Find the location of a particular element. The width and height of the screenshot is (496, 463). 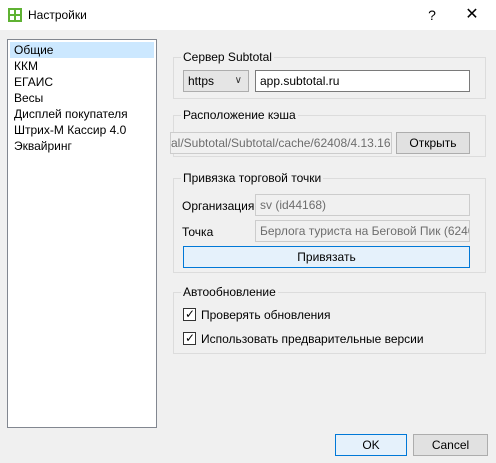

binding-group-title: Привязка торговой точки is located at coordinates (252, 178).